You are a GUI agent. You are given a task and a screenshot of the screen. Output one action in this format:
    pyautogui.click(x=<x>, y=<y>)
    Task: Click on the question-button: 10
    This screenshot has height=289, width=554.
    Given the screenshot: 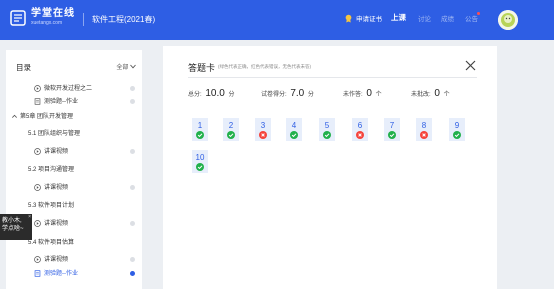 What is the action you would take?
    pyautogui.click(x=200, y=161)
    